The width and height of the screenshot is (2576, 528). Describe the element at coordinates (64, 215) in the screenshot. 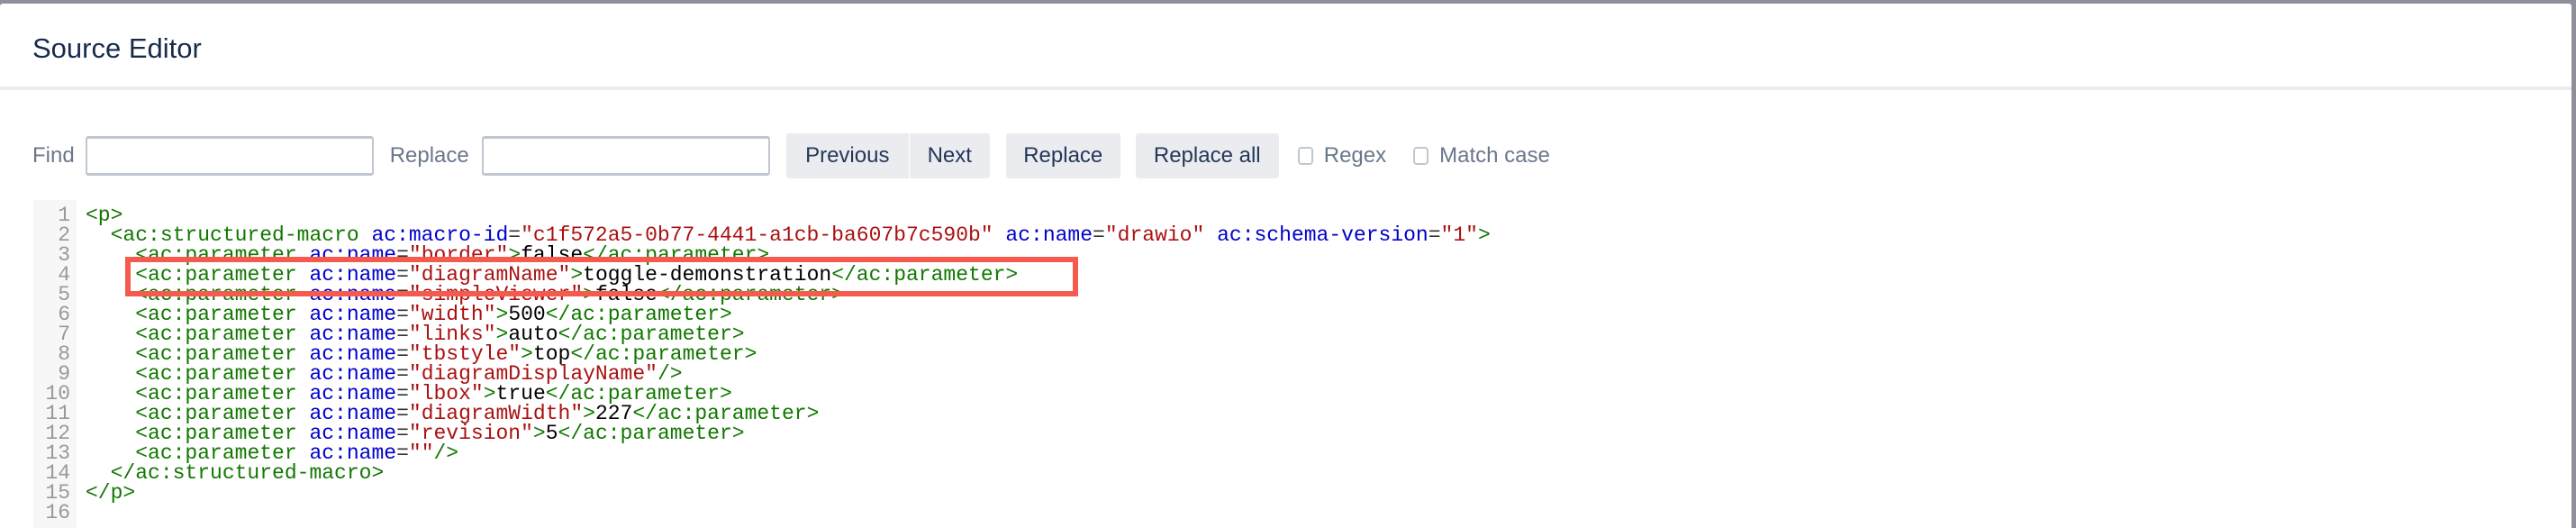

I see `line-number: 1` at that location.